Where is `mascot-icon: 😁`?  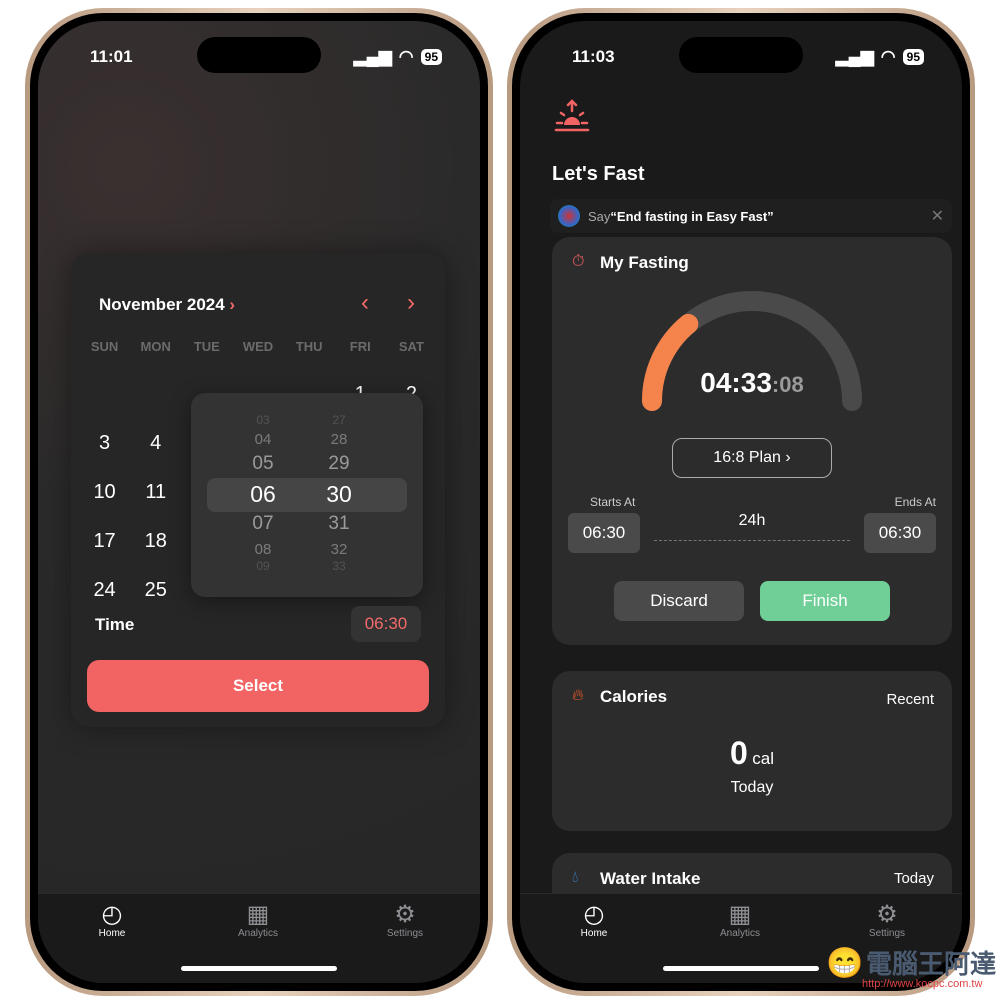
mascot-icon: 😁 is located at coordinates (845, 963).